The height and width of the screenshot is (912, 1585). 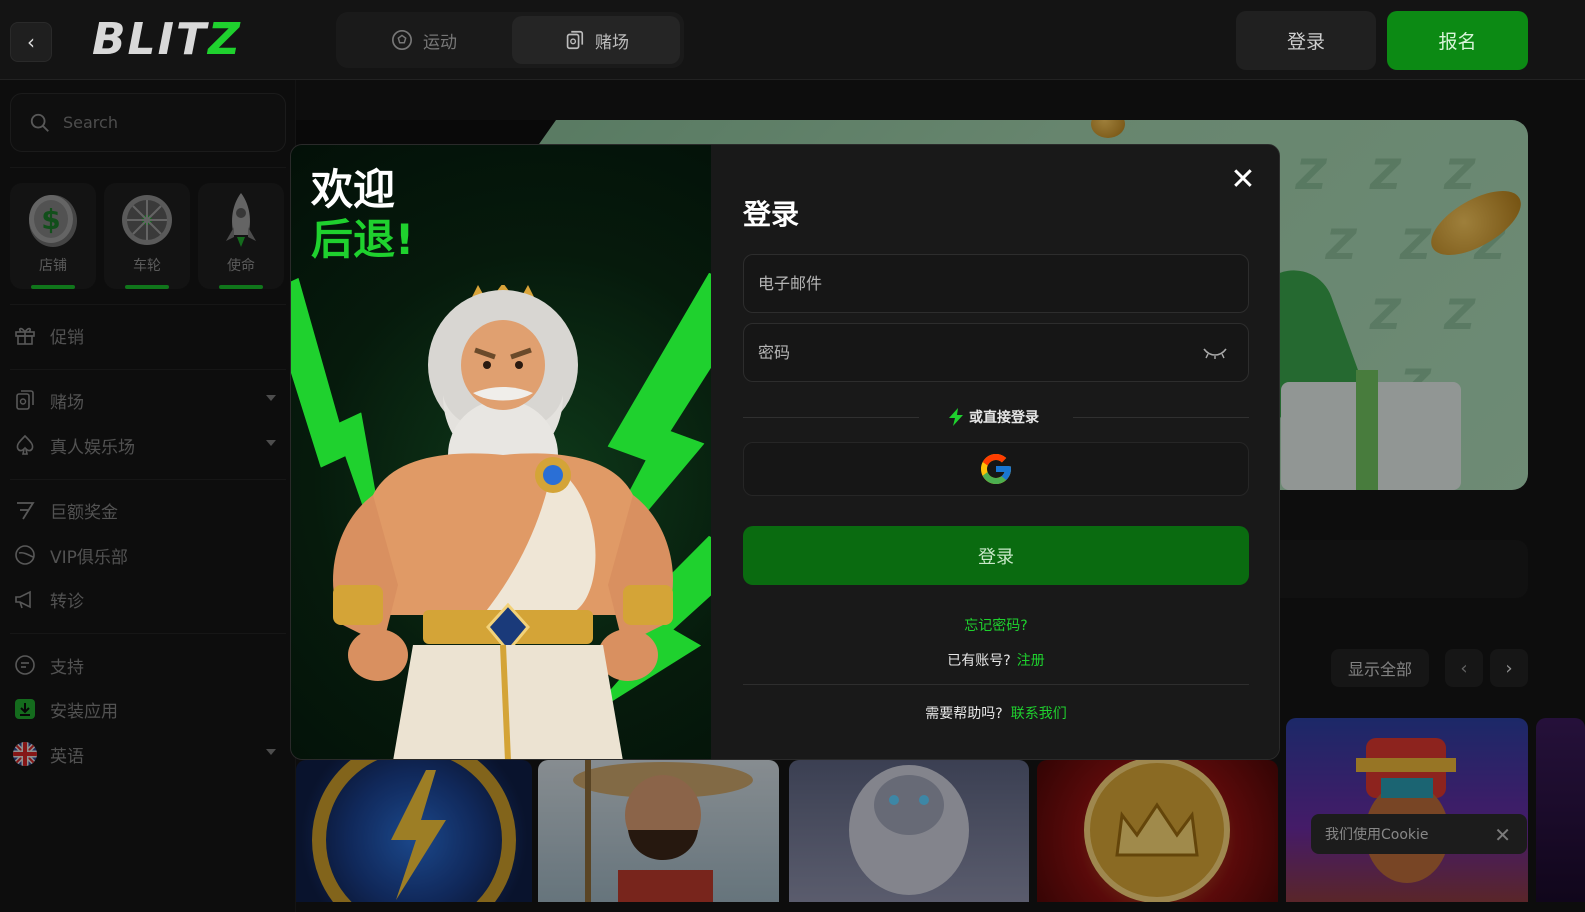 What do you see at coordinates (771, 214) in the screenshot?
I see `form-title: 登录` at bounding box center [771, 214].